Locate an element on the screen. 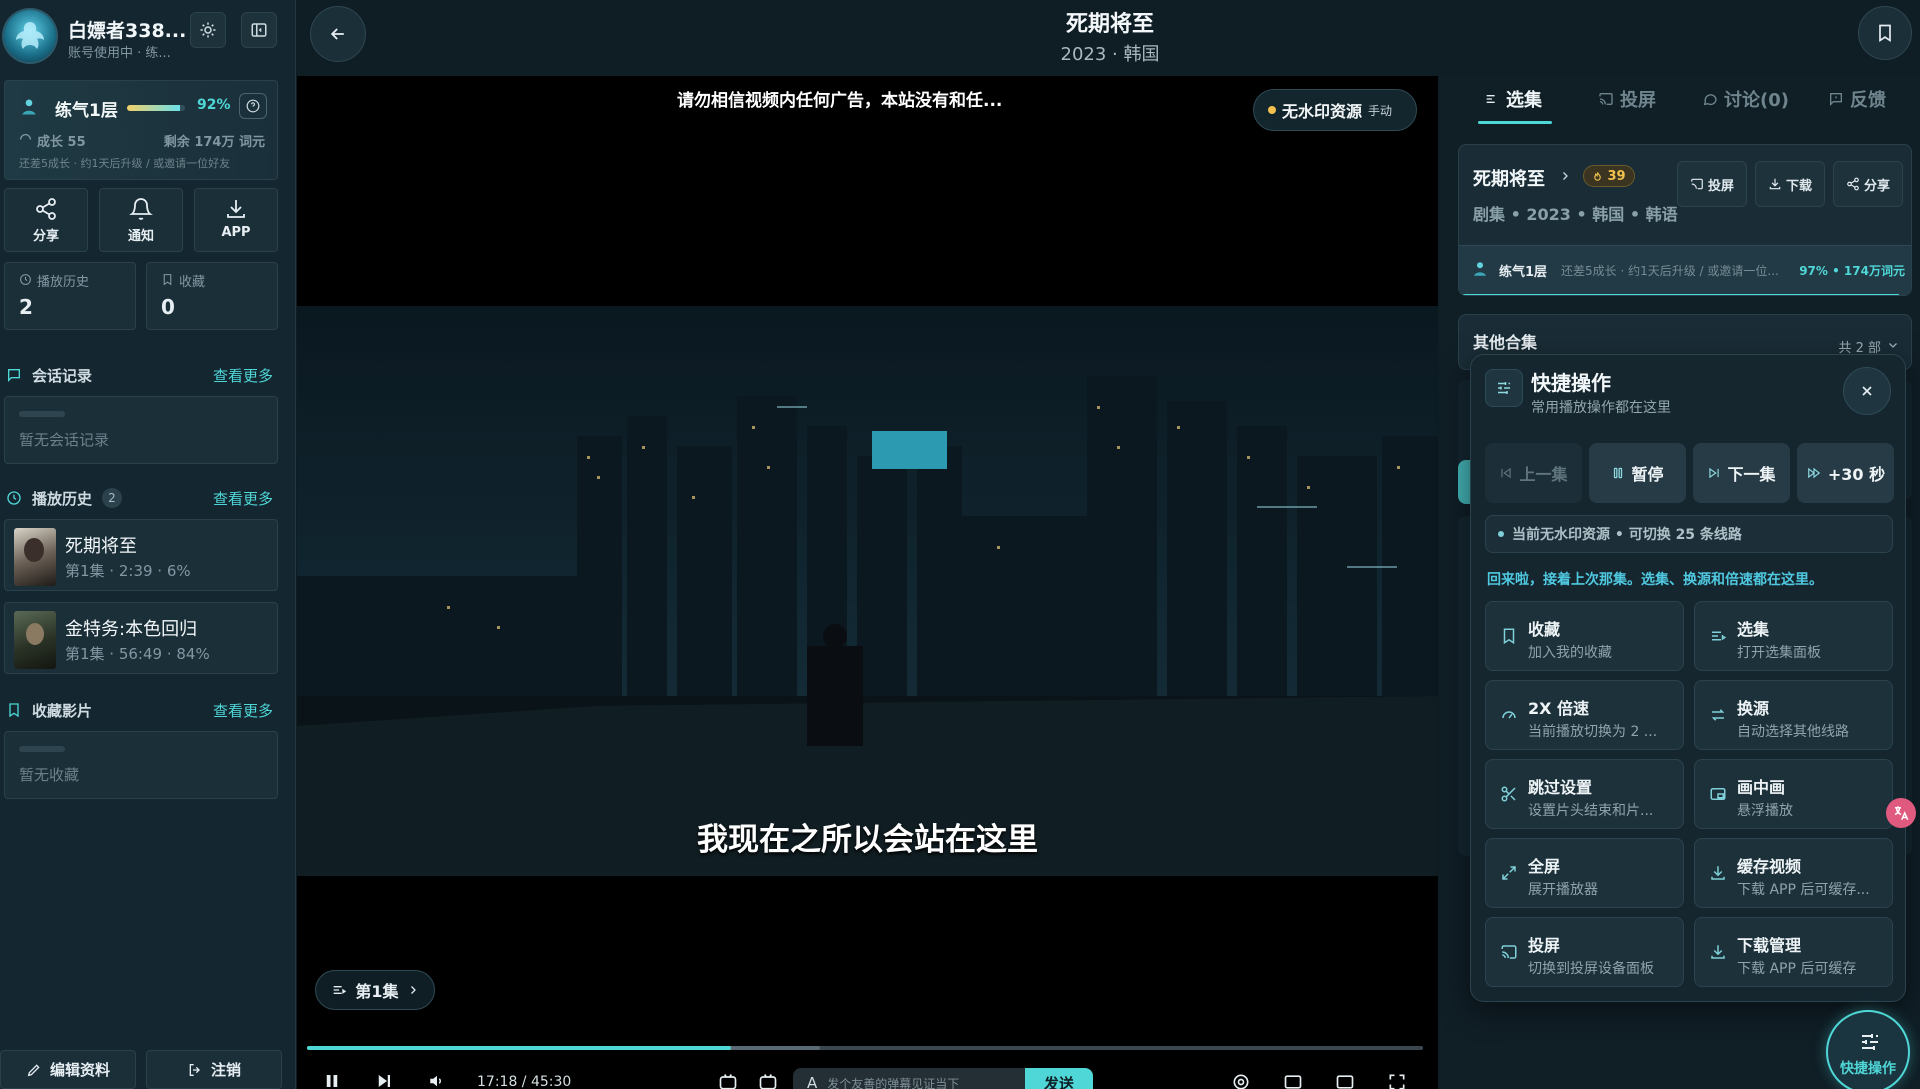  favorites-stat-card: 收藏 0 is located at coordinates (212, 296).